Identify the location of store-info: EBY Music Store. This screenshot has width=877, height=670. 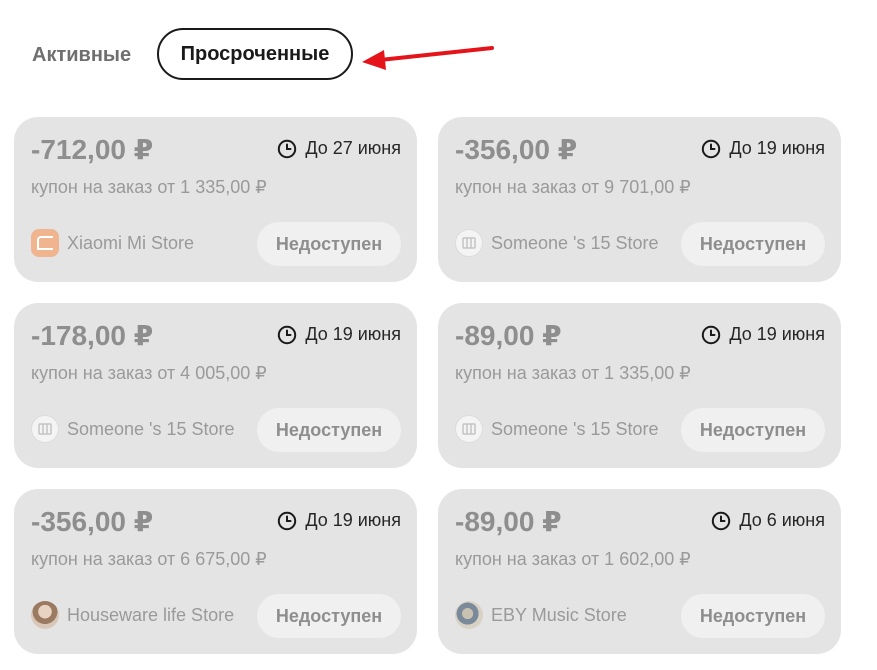
(541, 615).